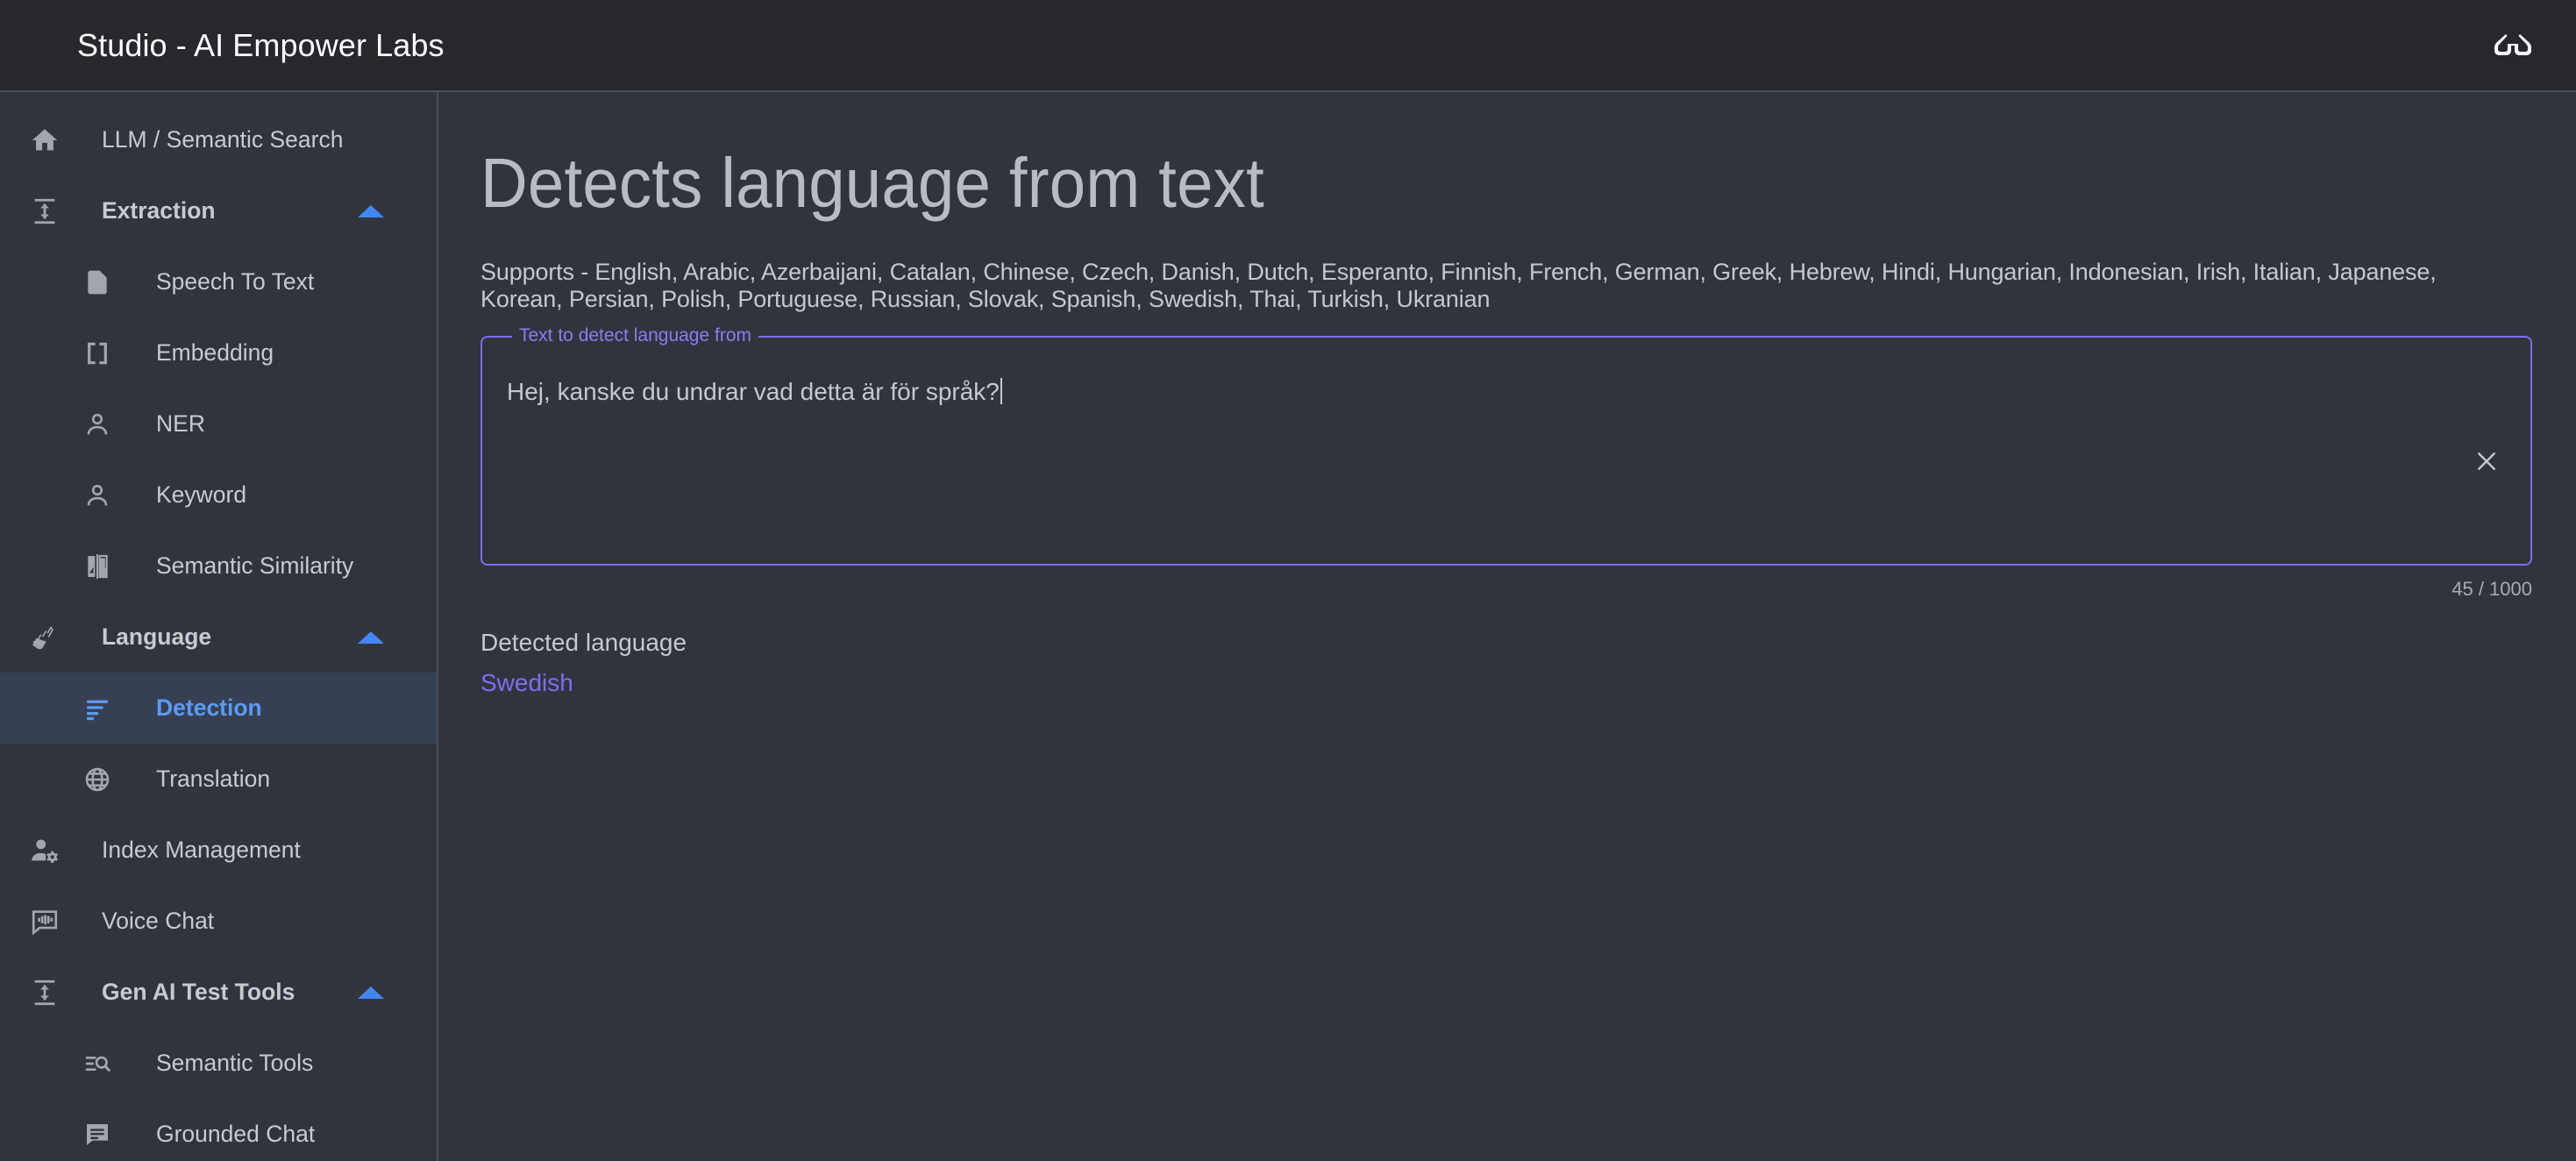 Image resolution: width=2576 pixels, height=1161 pixels. I want to click on sign-language-icon, so click(45, 637).